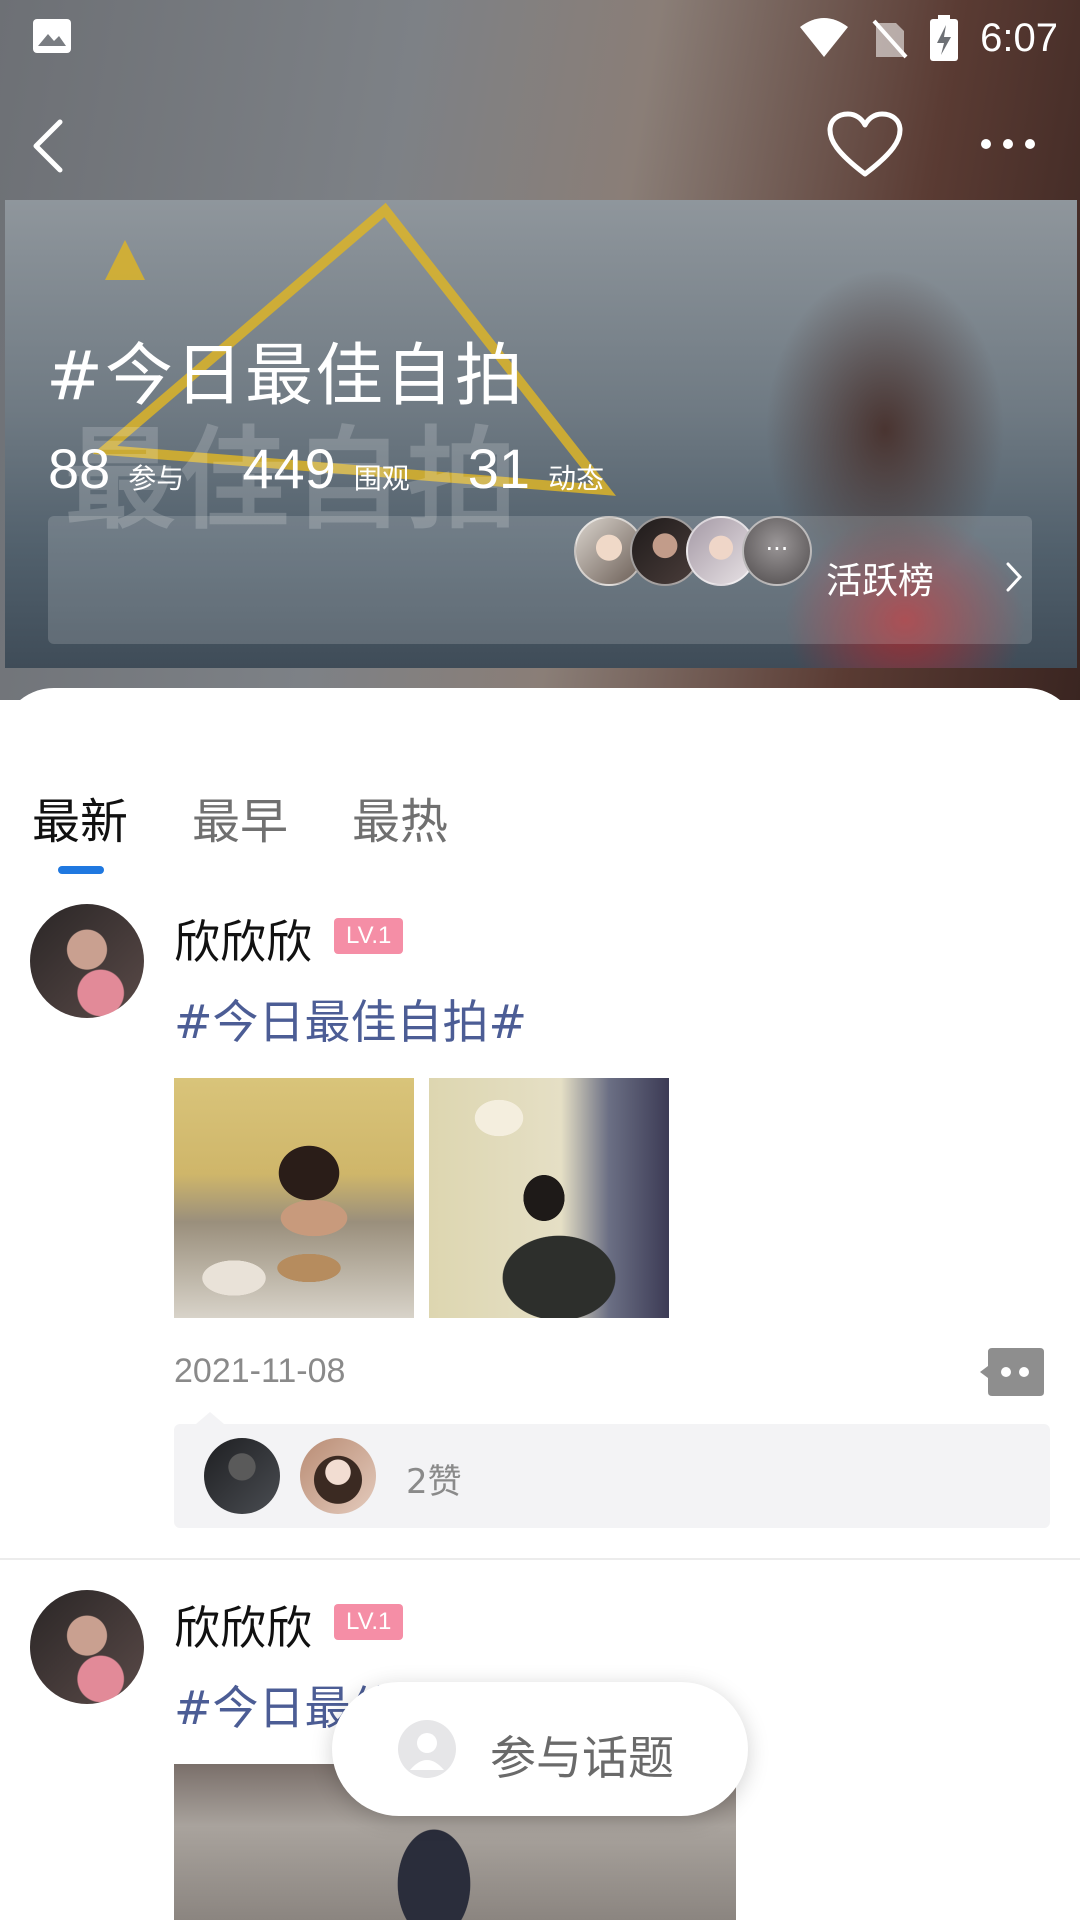 This screenshot has width=1080, height=1928. I want to click on post-date: 2021-11-08, so click(260, 1371).